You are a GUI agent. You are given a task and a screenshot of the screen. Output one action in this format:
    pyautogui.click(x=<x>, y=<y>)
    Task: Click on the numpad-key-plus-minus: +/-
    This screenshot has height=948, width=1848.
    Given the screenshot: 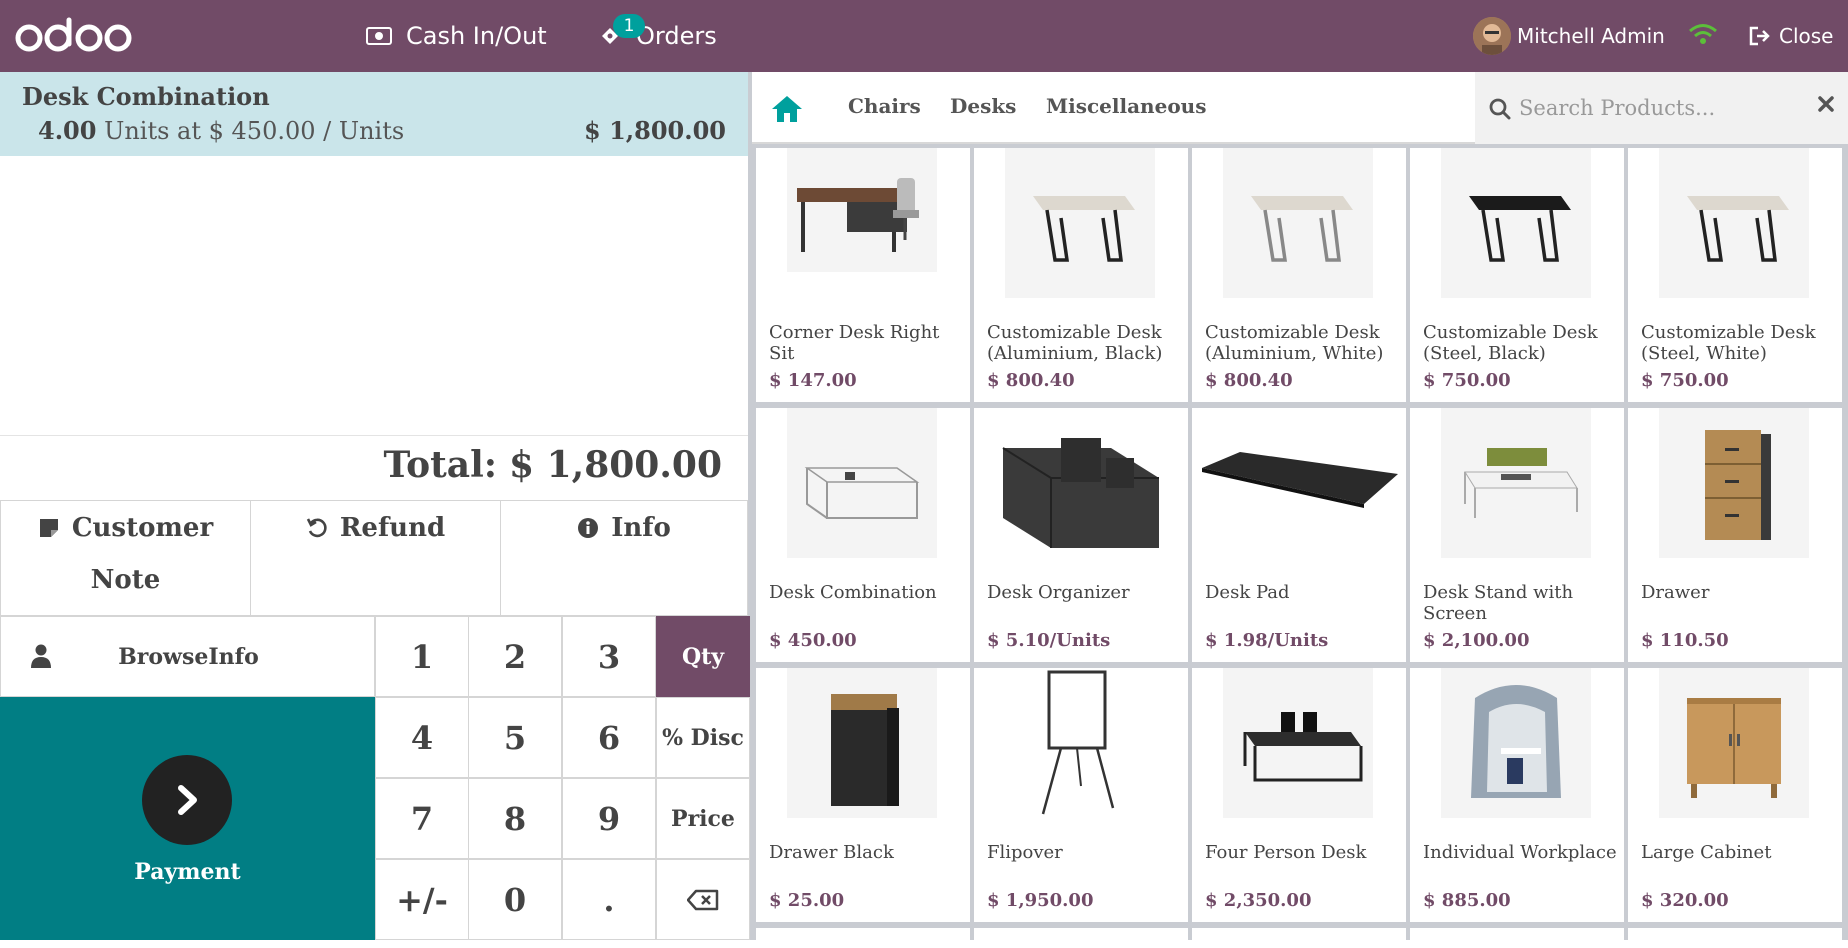 What is the action you would take?
    pyautogui.click(x=422, y=899)
    